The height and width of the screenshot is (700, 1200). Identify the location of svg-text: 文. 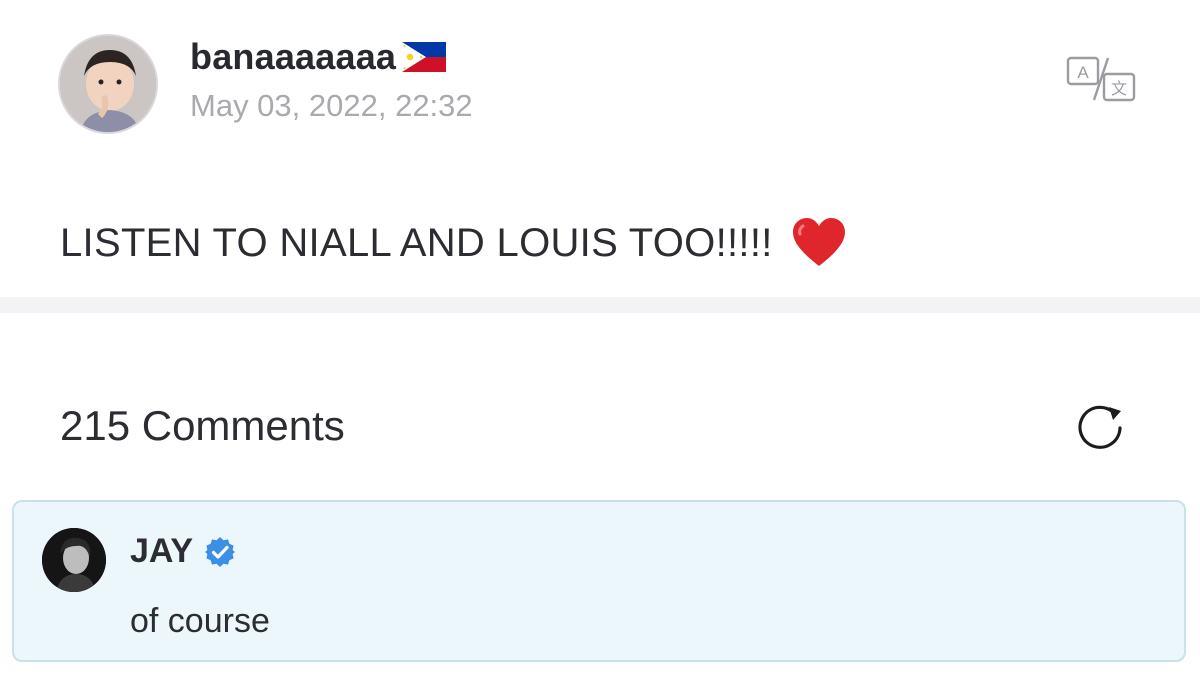
(1119, 88).